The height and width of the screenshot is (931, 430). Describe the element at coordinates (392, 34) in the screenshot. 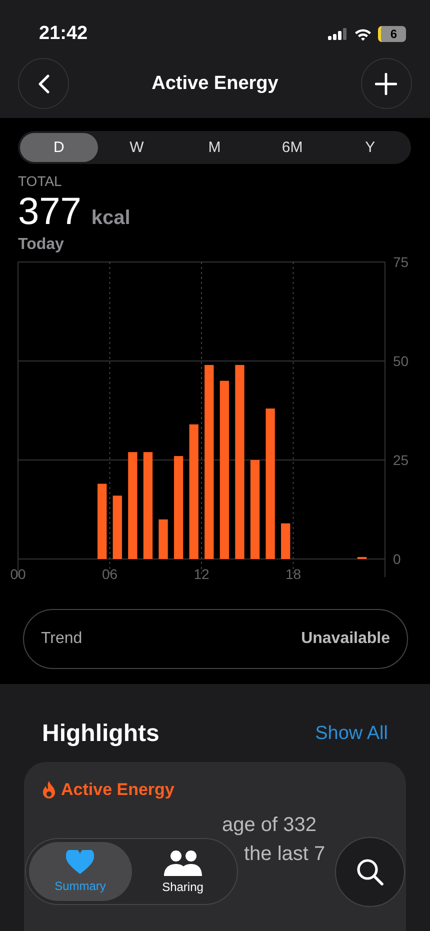

I see `battery-indicator: 6` at that location.